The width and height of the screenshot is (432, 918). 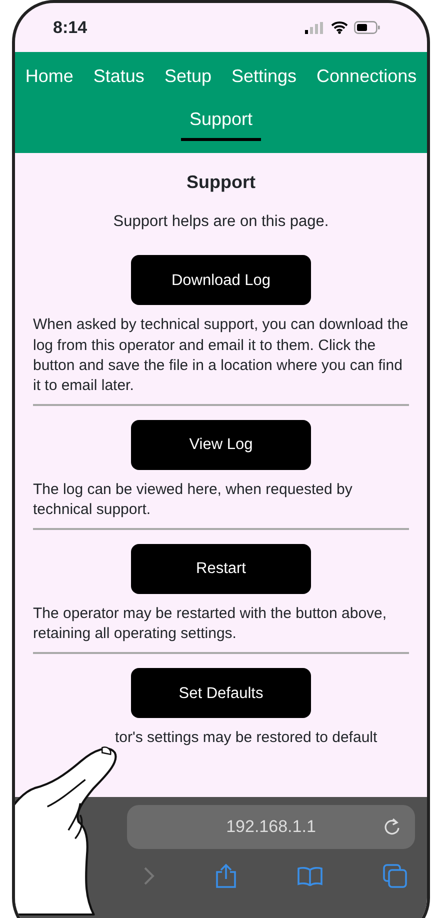 I want to click on action-button: Download Log, so click(x=221, y=280).